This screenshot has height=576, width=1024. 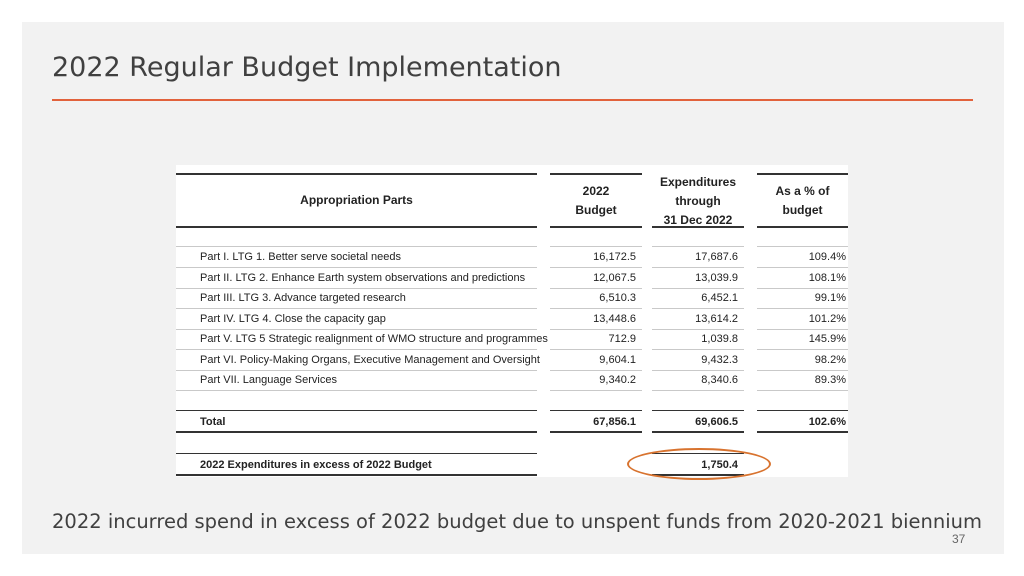 What do you see at coordinates (596, 210) in the screenshot?
I see `header-budget-line-2: Budget` at bounding box center [596, 210].